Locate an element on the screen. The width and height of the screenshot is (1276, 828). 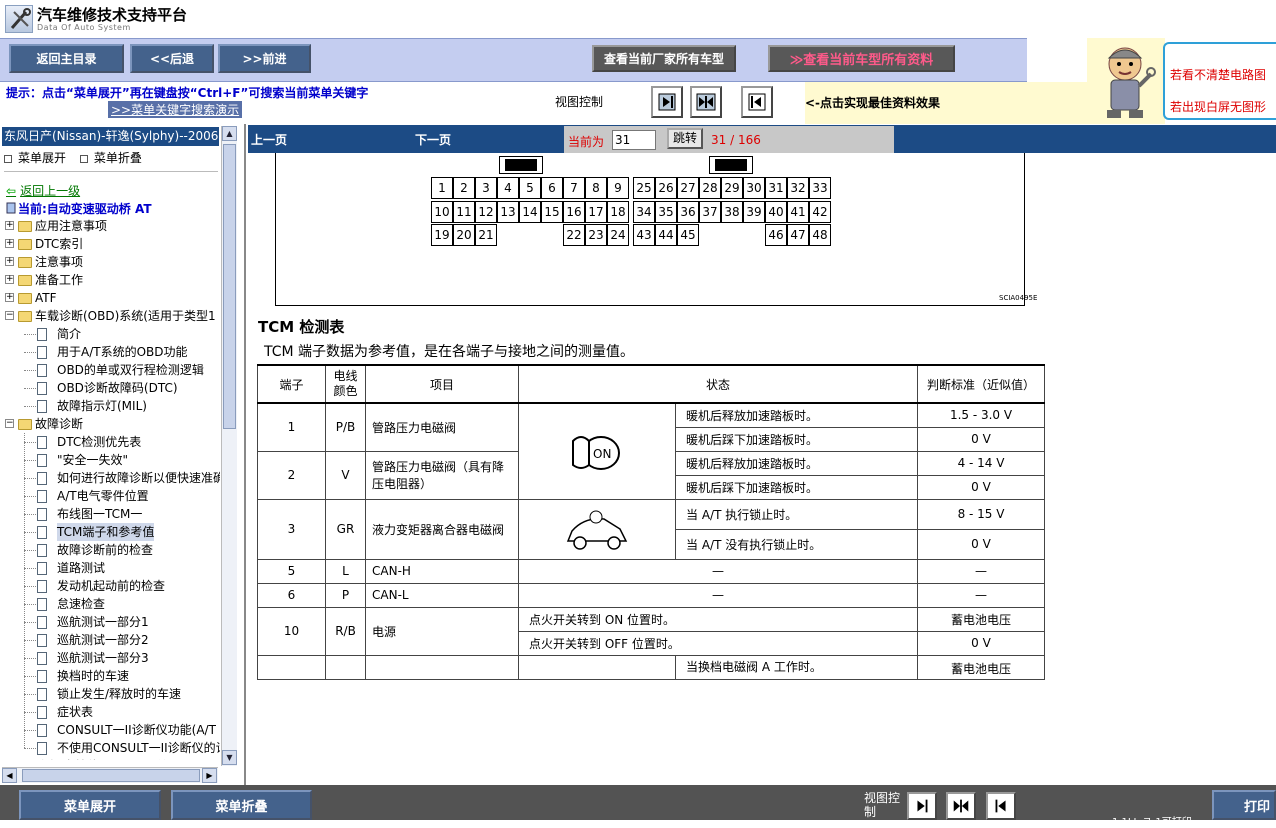
bottom-fit-both-button is located at coordinates (961, 806).